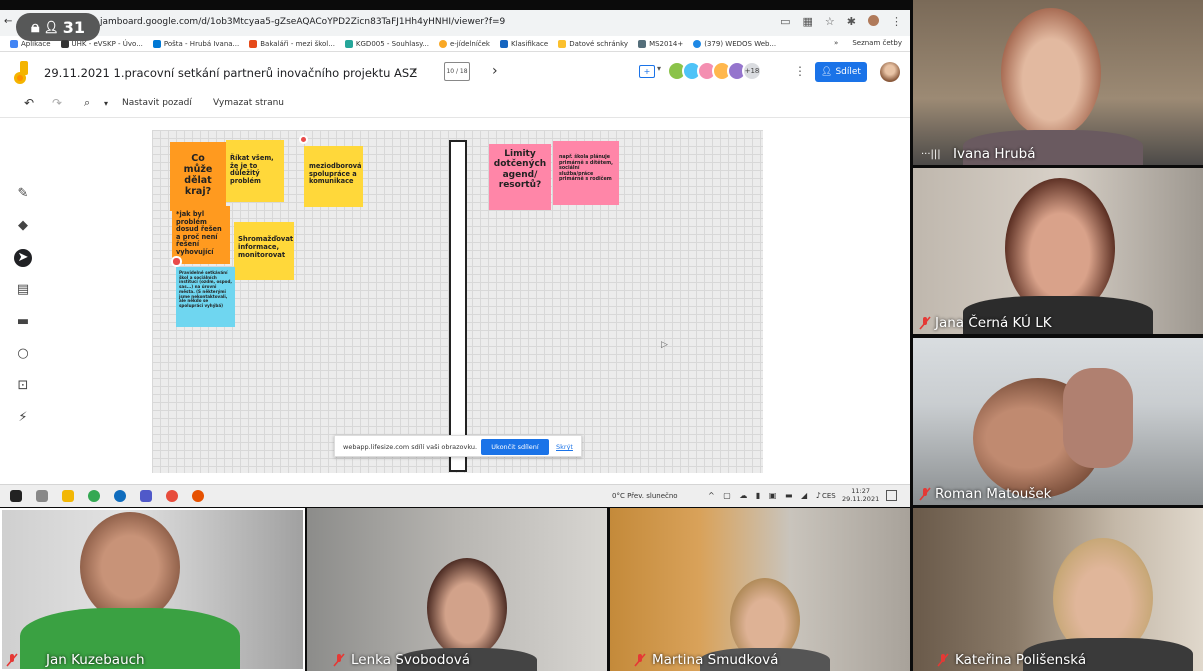  I want to click on participant-name: Ivana Hrubá, so click(994, 154).